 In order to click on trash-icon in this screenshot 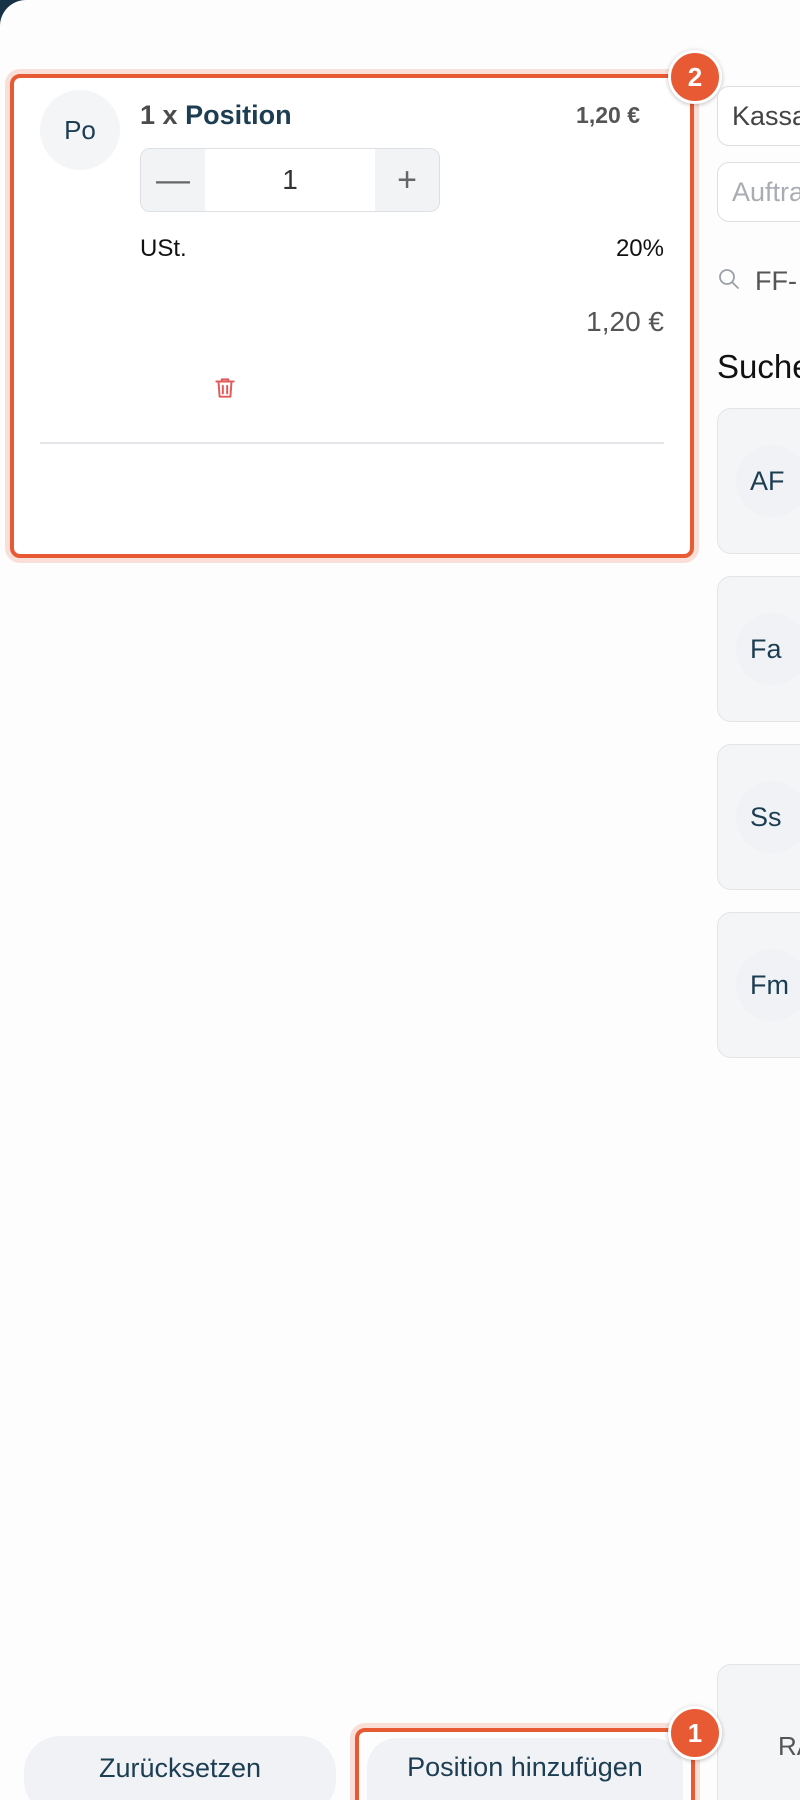, I will do `click(225, 388)`.